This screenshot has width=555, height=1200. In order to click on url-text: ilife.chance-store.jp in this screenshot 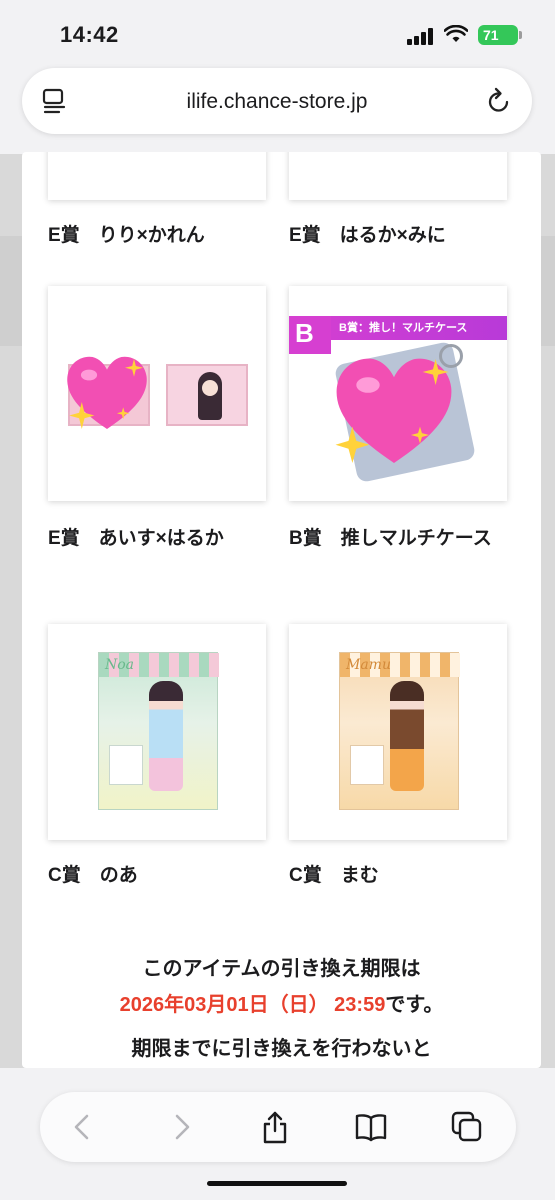, I will do `click(277, 102)`.